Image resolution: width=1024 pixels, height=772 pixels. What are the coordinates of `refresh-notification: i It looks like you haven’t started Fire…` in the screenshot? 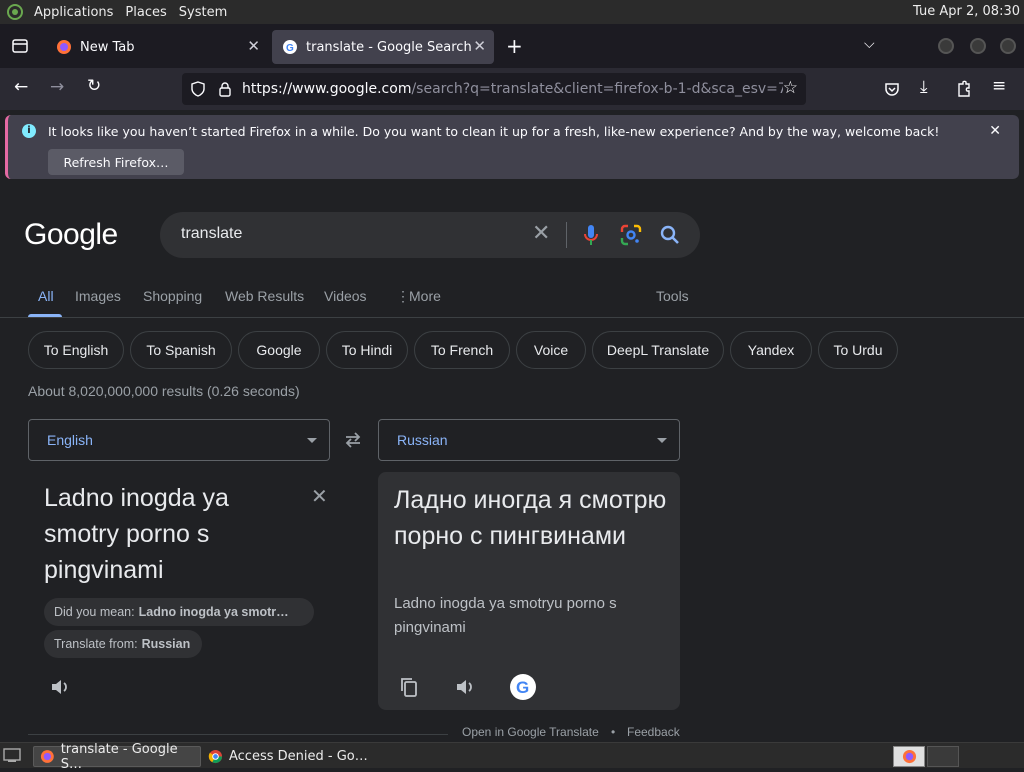 It's located at (512, 147).